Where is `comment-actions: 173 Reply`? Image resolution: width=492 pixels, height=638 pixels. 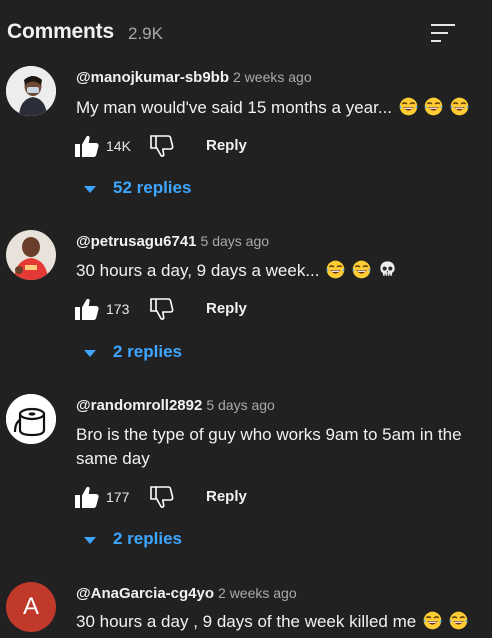 comment-actions: 173 Reply is located at coordinates (222, 310).